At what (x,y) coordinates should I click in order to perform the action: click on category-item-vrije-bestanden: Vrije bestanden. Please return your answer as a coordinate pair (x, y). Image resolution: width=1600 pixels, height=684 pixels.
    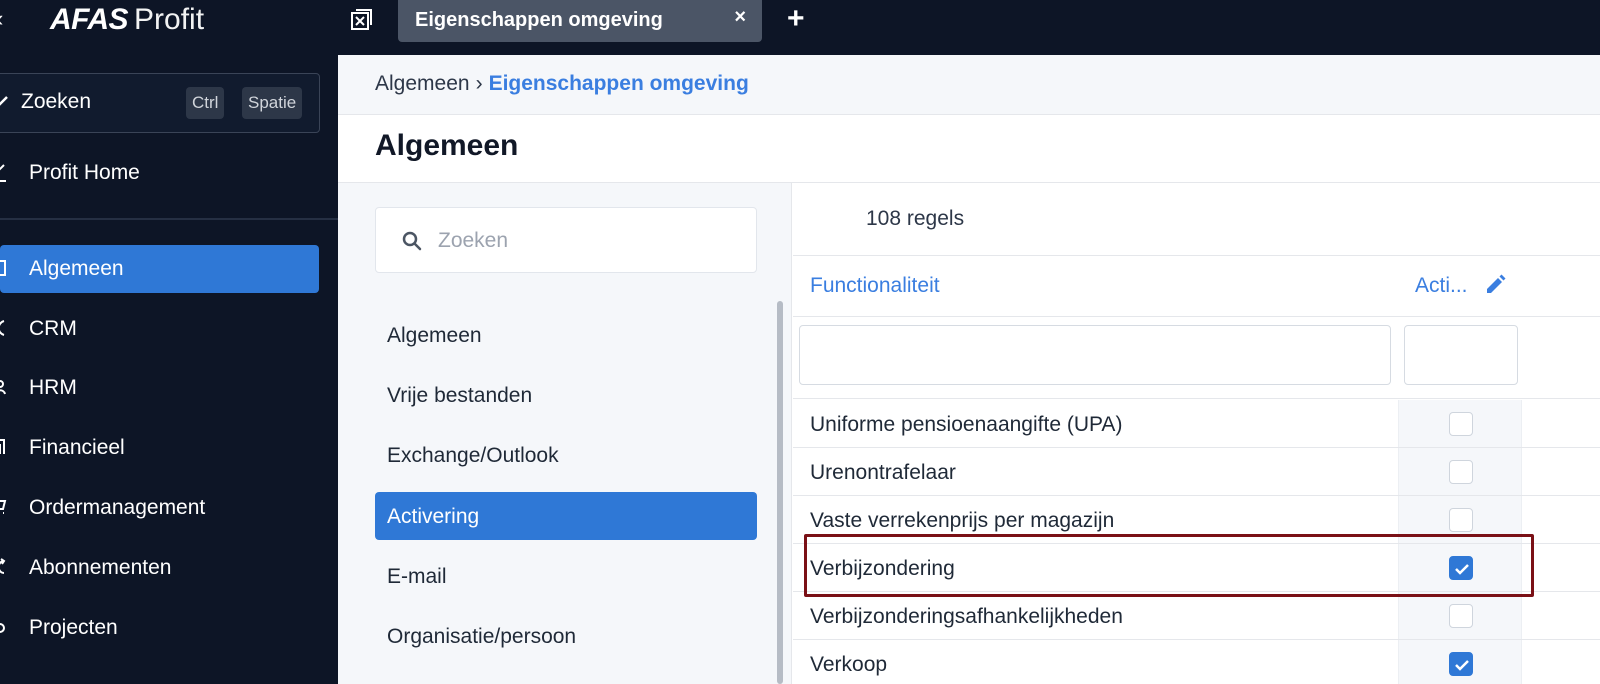
    Looking at the image, I should click on (566, 395).